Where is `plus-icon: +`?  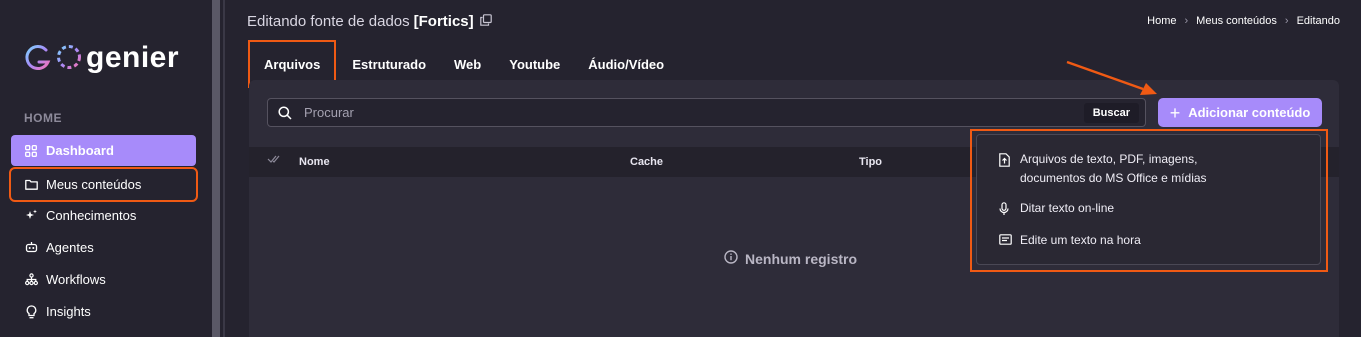
plus-icon: + is located at coordinates (1175, 112).